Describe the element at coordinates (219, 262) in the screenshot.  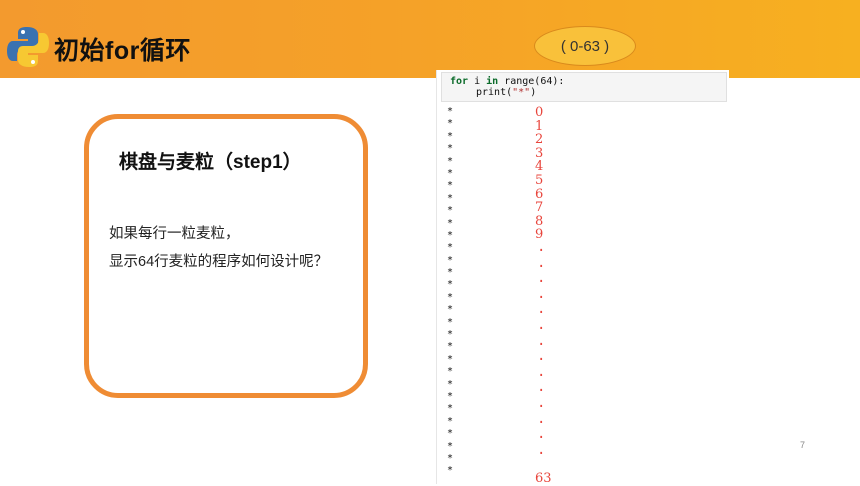
I see `card-line-2: 显示64行麦粒的程序如何设计呢？` at that location.